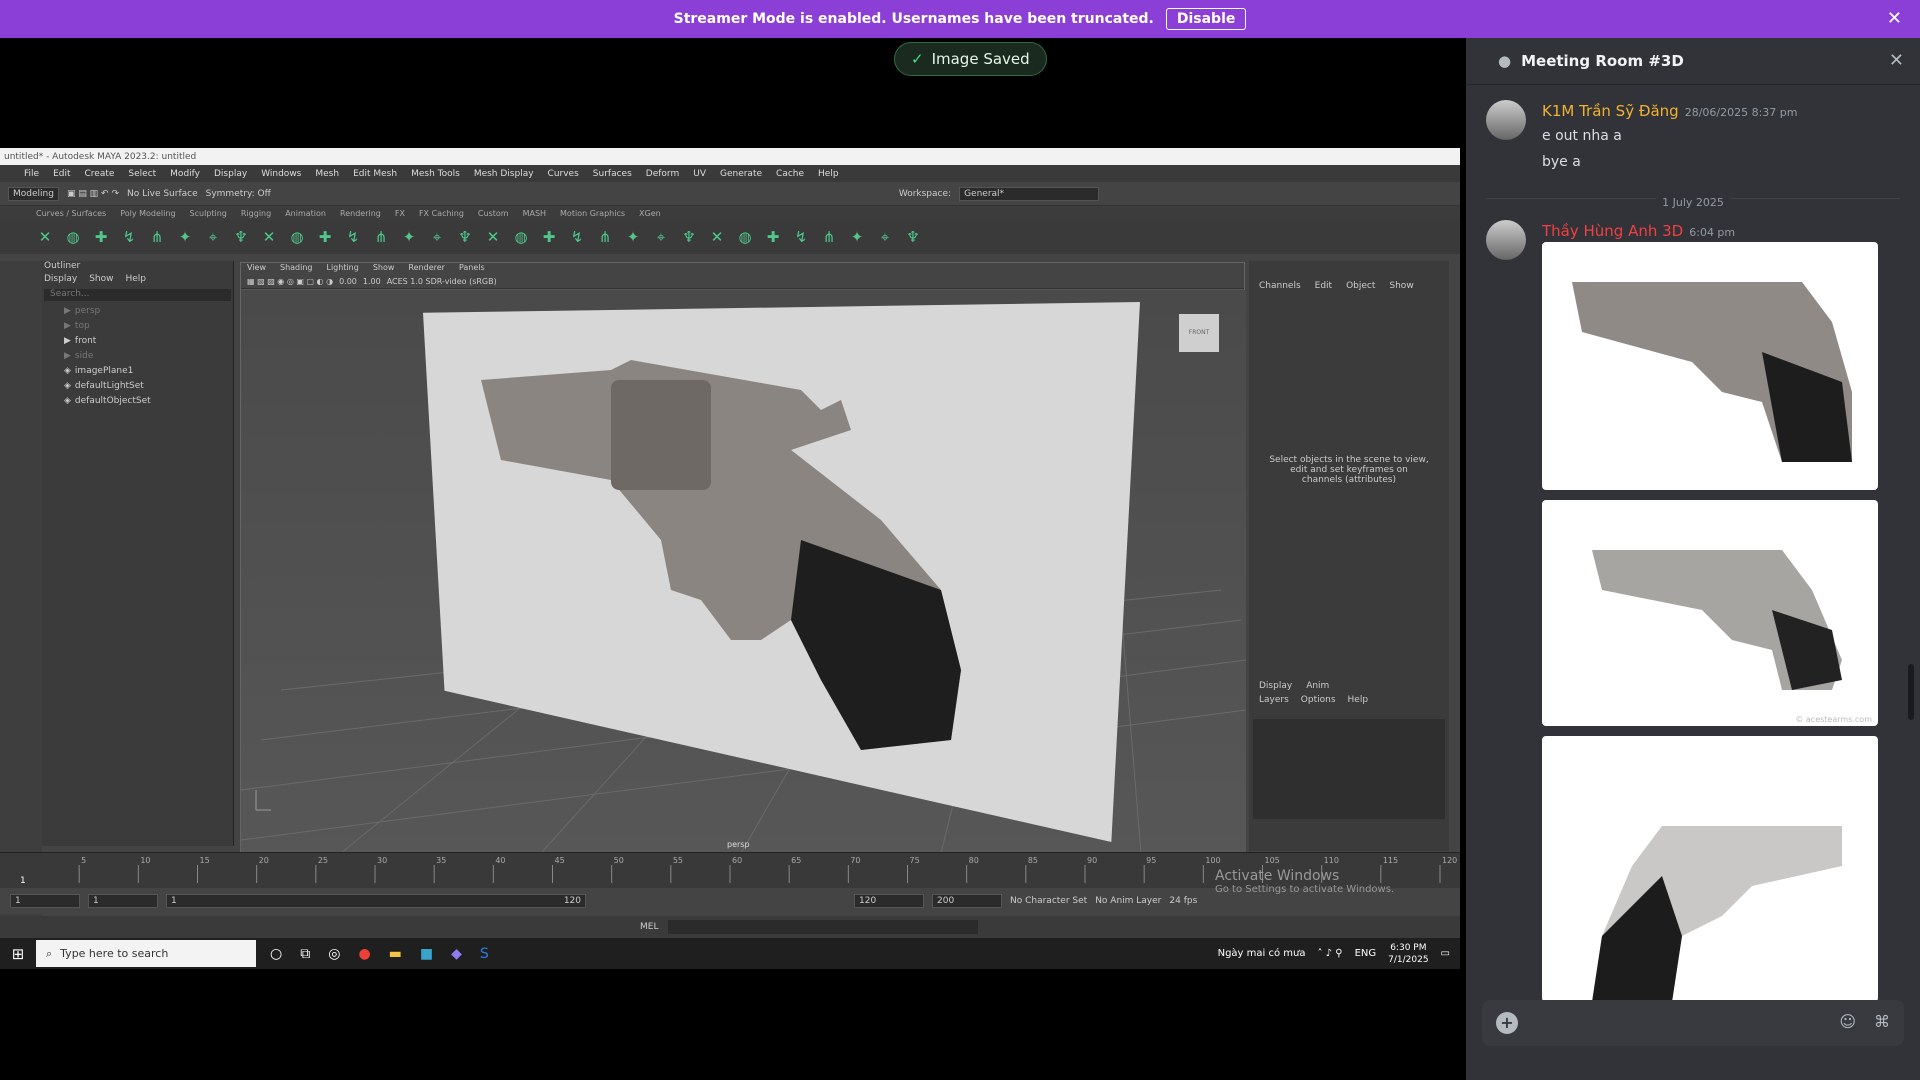 This screenshot has height=1080, width=1920. I want to click on menu-item: Cache, so click(790, 174).